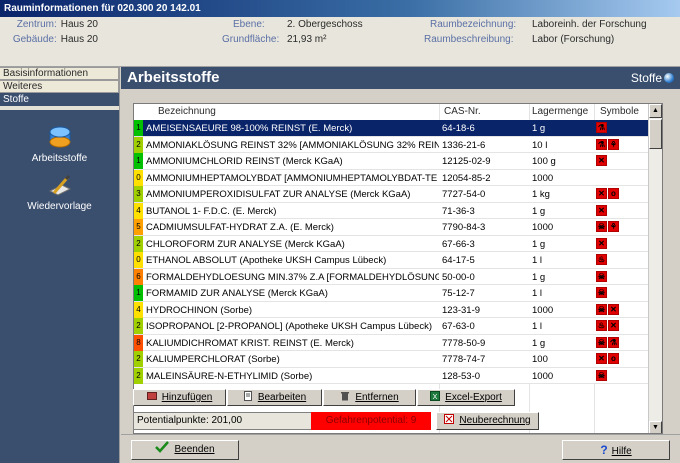 The width and height of the screenshot is (680, 463). I want to click on tab-weiteres: Weiteres, so click(59, 86).